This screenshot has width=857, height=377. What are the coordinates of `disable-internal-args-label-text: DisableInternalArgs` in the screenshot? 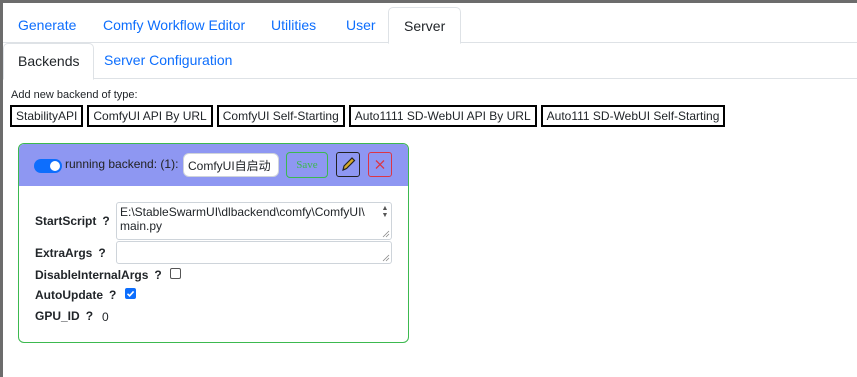 It's located at (92, 275).